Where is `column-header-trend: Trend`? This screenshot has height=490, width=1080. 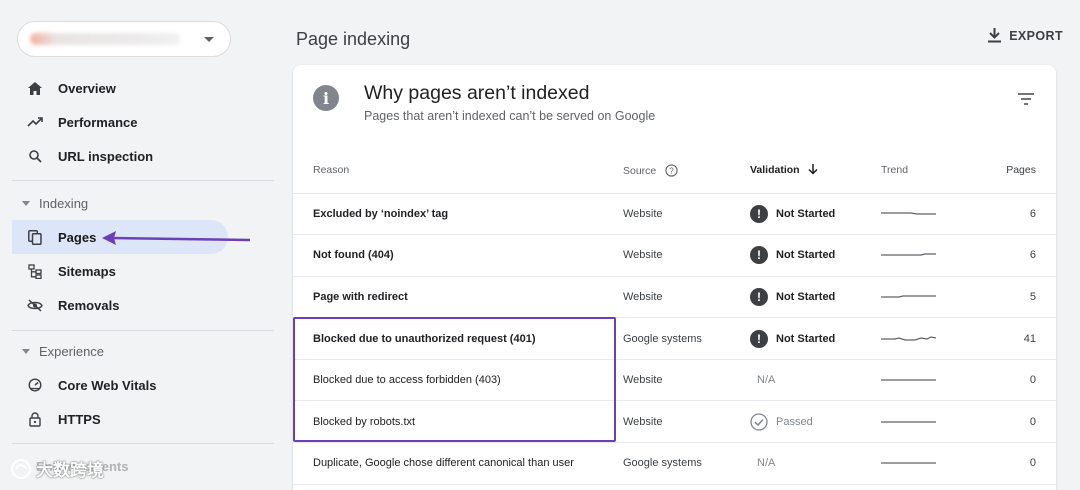 column-header-trend: Trend is located at coordinates (928, 171).